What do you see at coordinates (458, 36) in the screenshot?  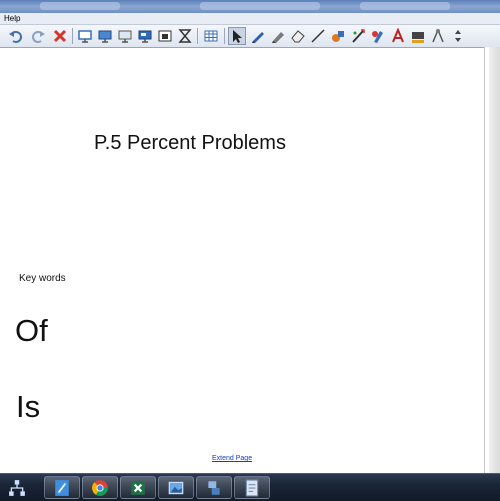 I see `move-icon` at bounding box center [458, 36].